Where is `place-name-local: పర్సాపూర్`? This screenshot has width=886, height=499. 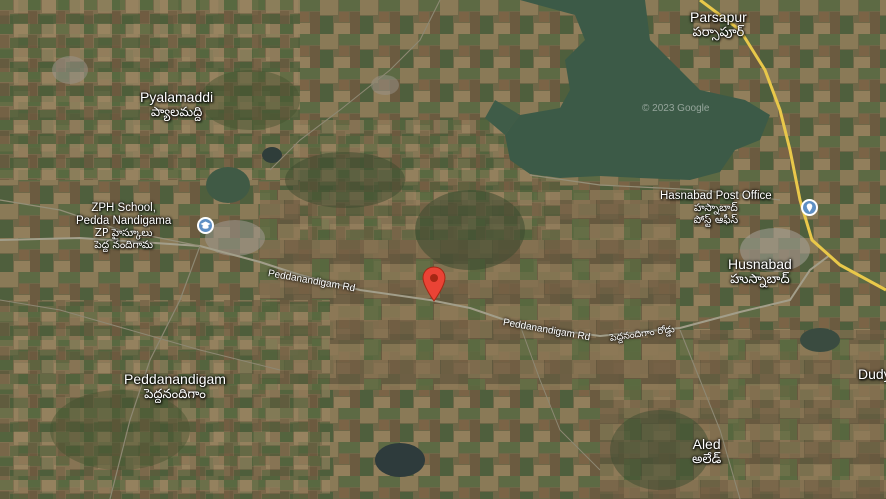 place-name-local: పర్సాపూర్ is located at coordinates (718, 32).